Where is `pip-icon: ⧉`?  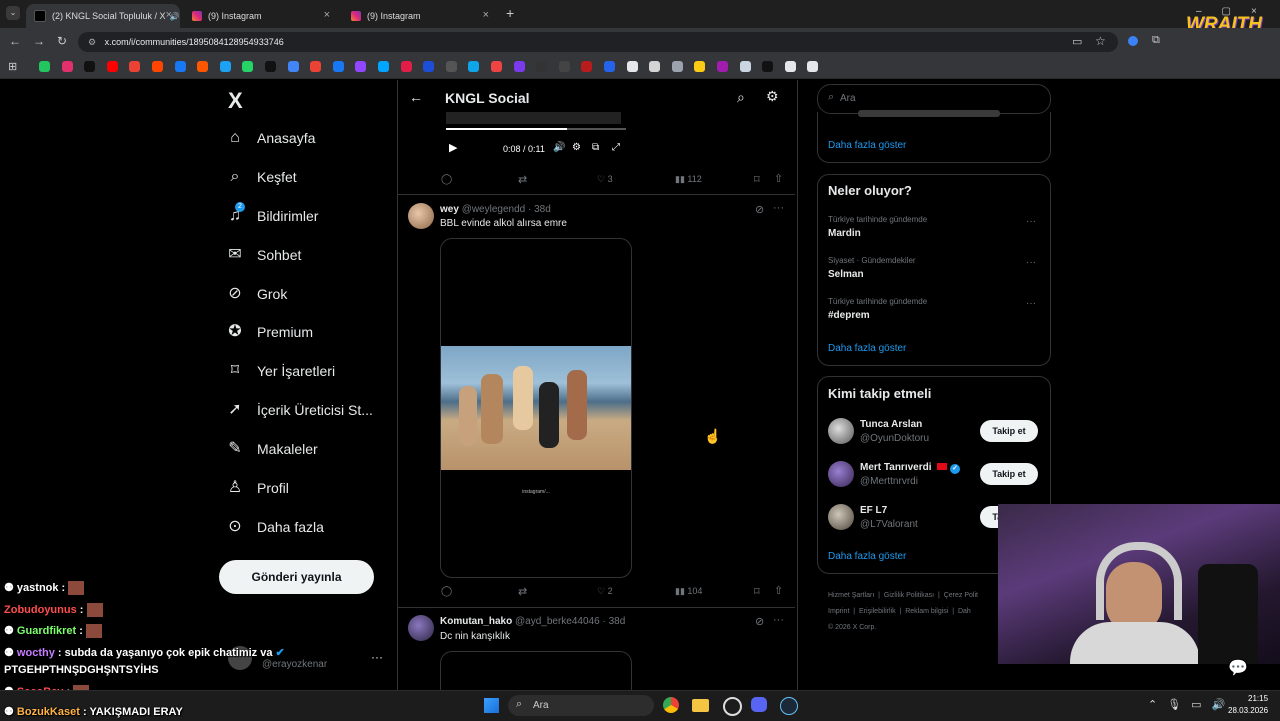
pip-icon: ⧉ is located at coordinates (595, 147).